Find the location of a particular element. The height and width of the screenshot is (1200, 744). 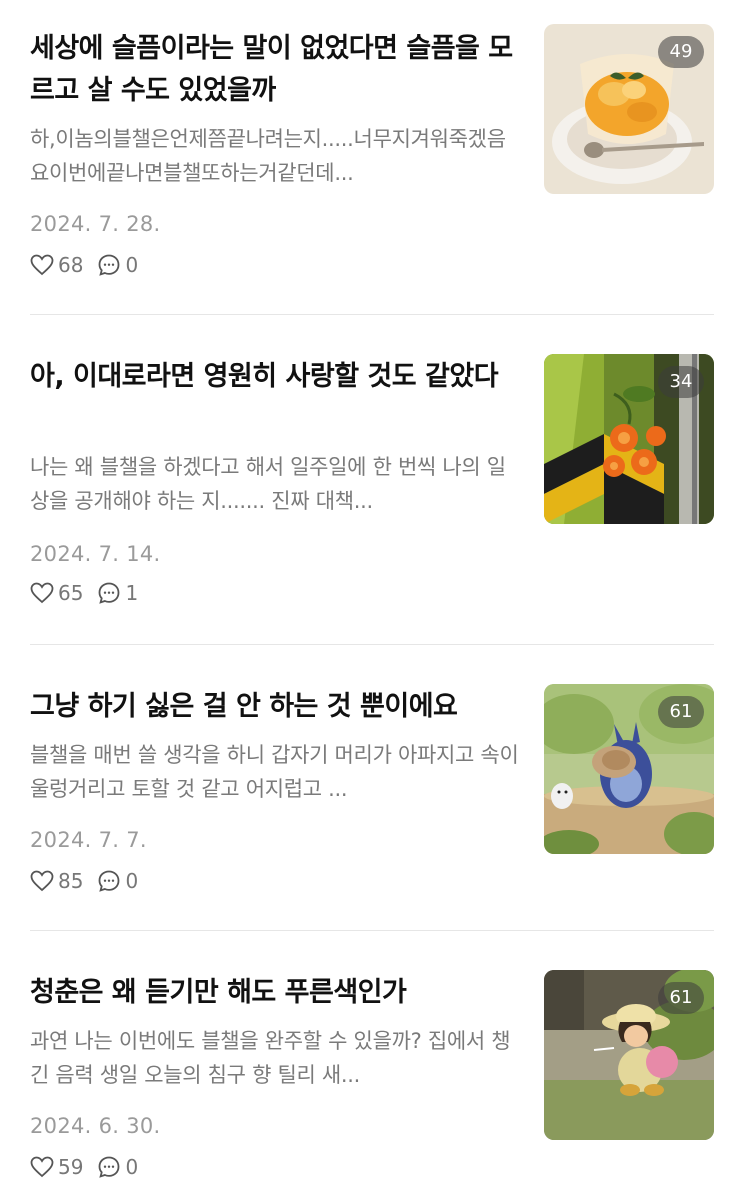

comment-count-value: 1 is located at coordinates (132, 593).